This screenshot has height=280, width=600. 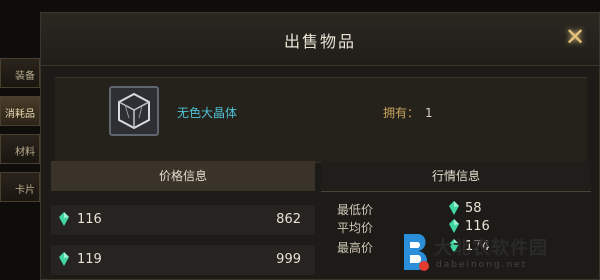 What do you see at coordinates (575, 37) in the screenshot?
I see `close-x-icon: ✕` at bounding box center [575, 37].